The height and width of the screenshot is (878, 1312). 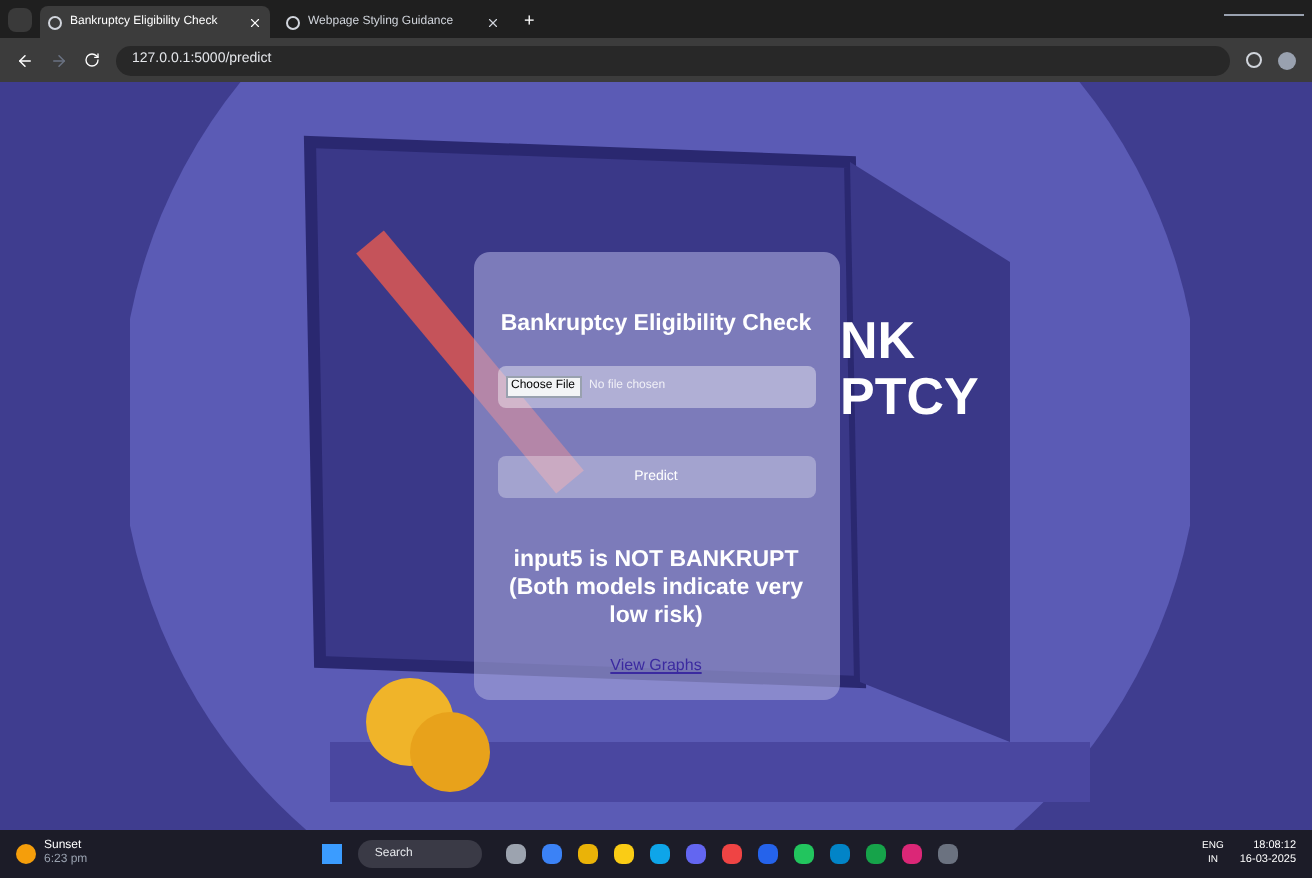 I want to click on close-icon, so click(x=493, y=22).